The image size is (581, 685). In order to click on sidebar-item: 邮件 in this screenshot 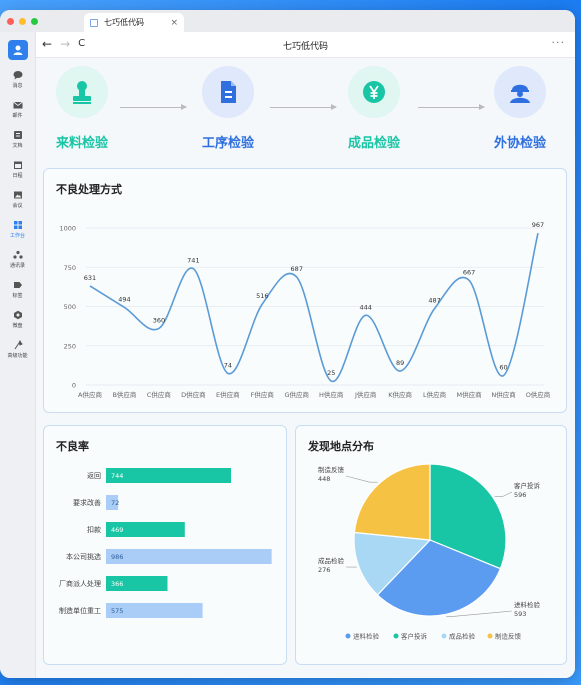, I will do `click(17, 111)`.